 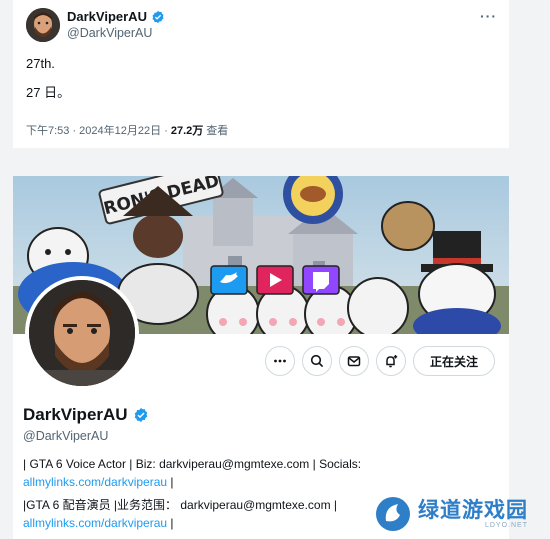 I want to click on more-options-button, so click(x=279, y=361).